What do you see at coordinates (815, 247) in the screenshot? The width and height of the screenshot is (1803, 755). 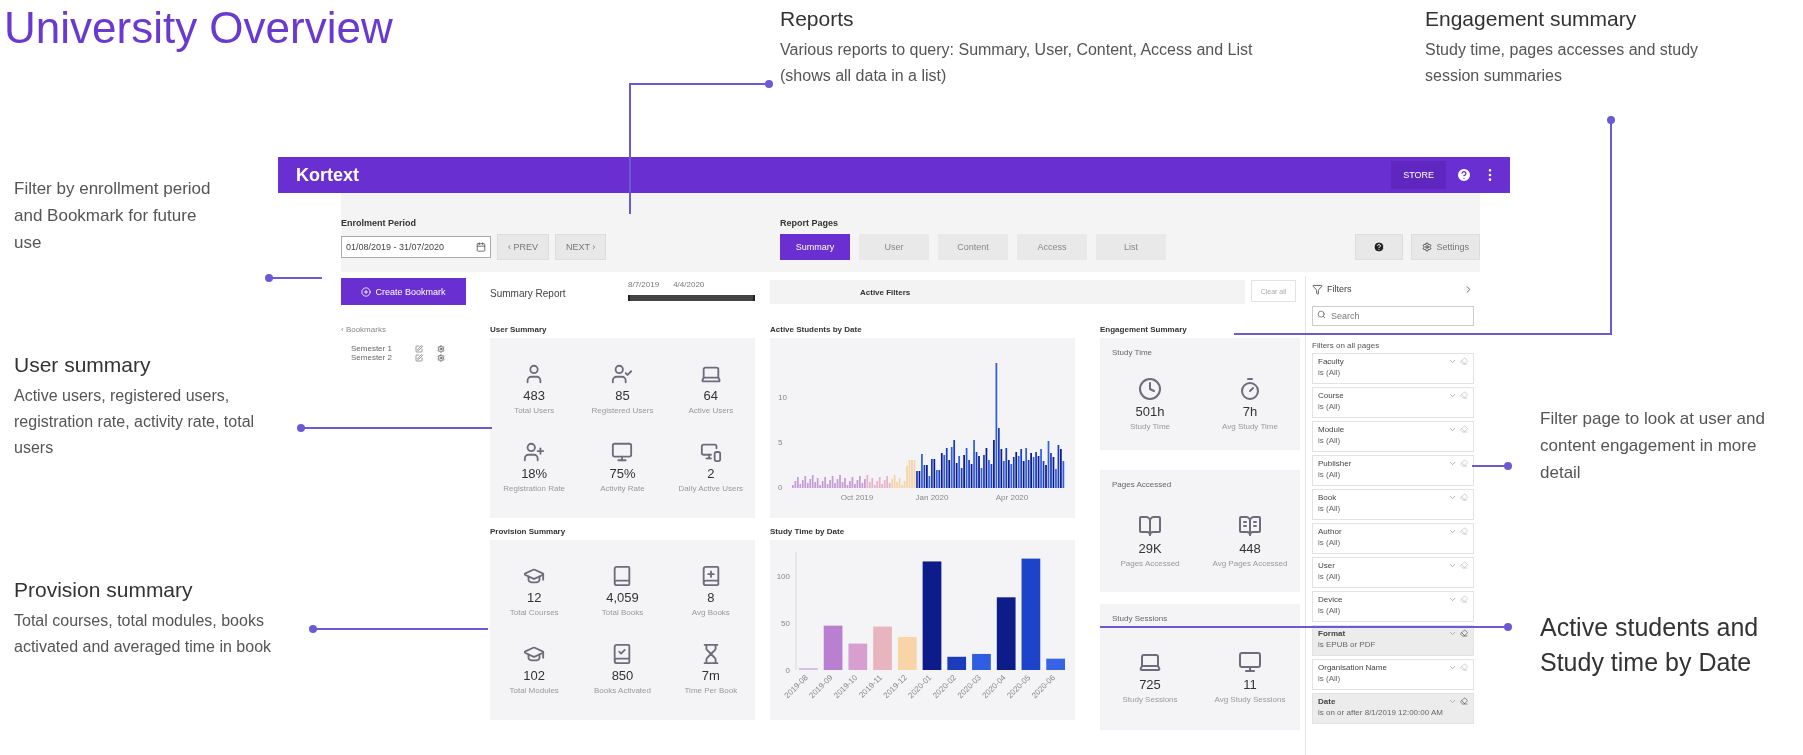 I see `report-tab: Summary` at bounding box center [815, 247].